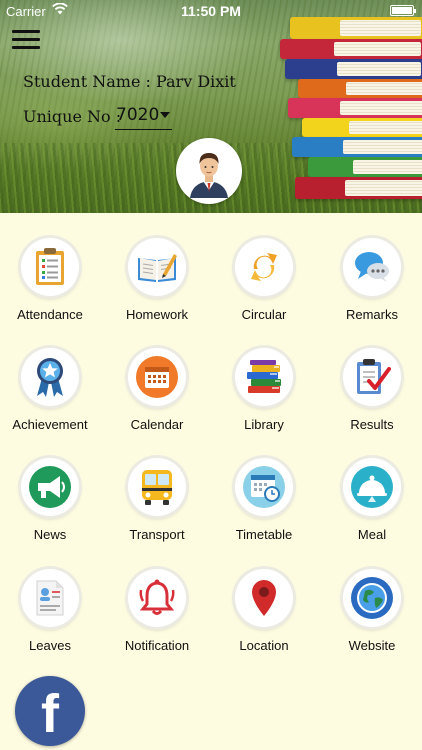 The width and height of the screenshot is (422, 750). I want to click on bell-icon, so click(157, 598).